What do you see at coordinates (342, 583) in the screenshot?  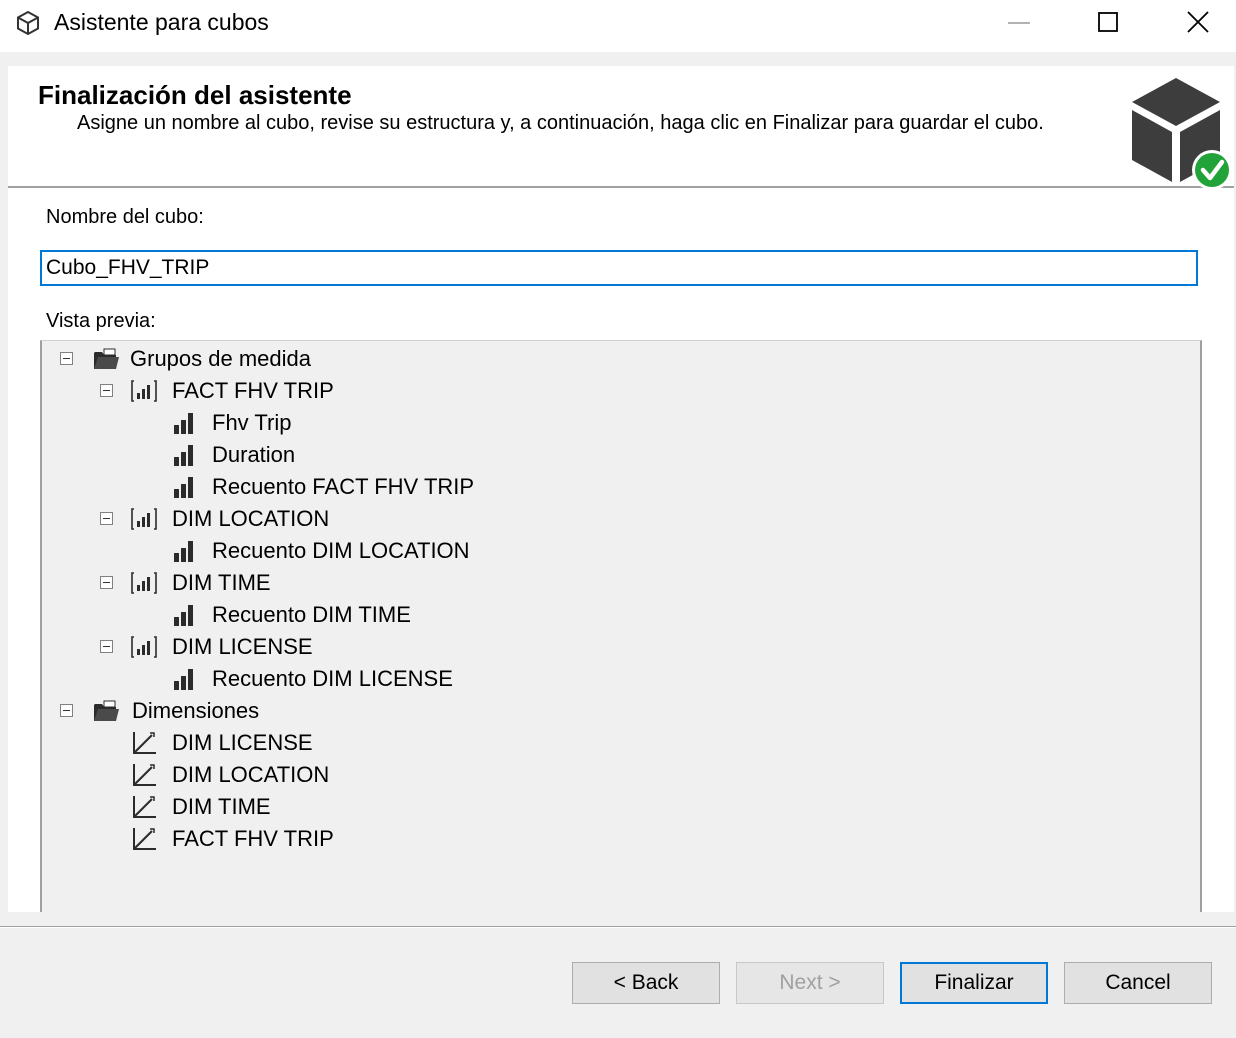 I see `tree-node-measure-group: DIM TIME` at bounding box center [342, 583].